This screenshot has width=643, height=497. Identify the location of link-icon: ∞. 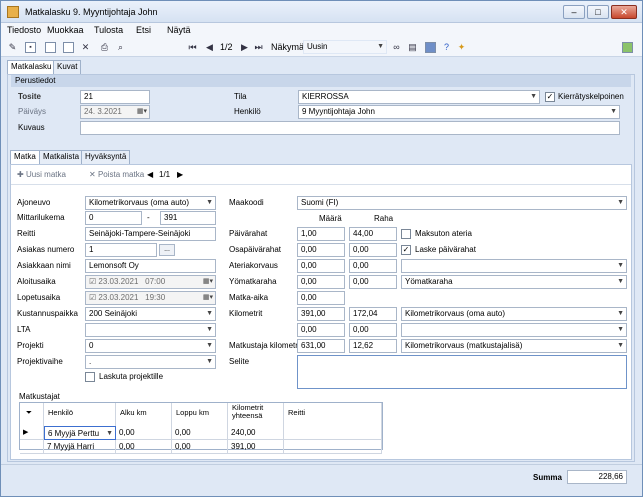
(396, 47).